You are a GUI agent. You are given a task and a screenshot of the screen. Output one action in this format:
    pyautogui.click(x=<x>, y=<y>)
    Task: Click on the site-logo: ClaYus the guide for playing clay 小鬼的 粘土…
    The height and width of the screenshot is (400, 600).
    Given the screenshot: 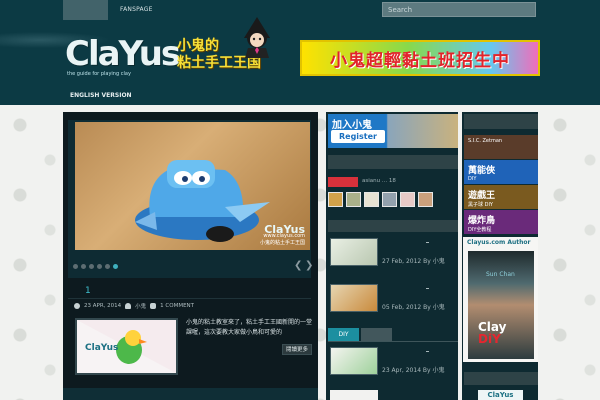 What is the action you would take?
    pyautogui.click(x=172, y=49)
    